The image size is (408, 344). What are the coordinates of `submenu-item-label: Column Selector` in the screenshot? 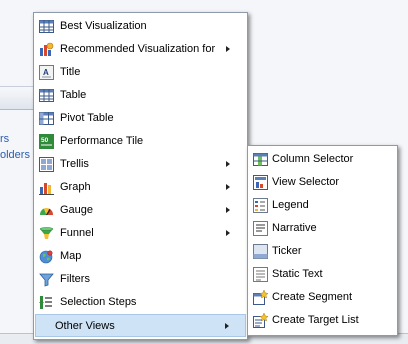 It's located at (313, 159).